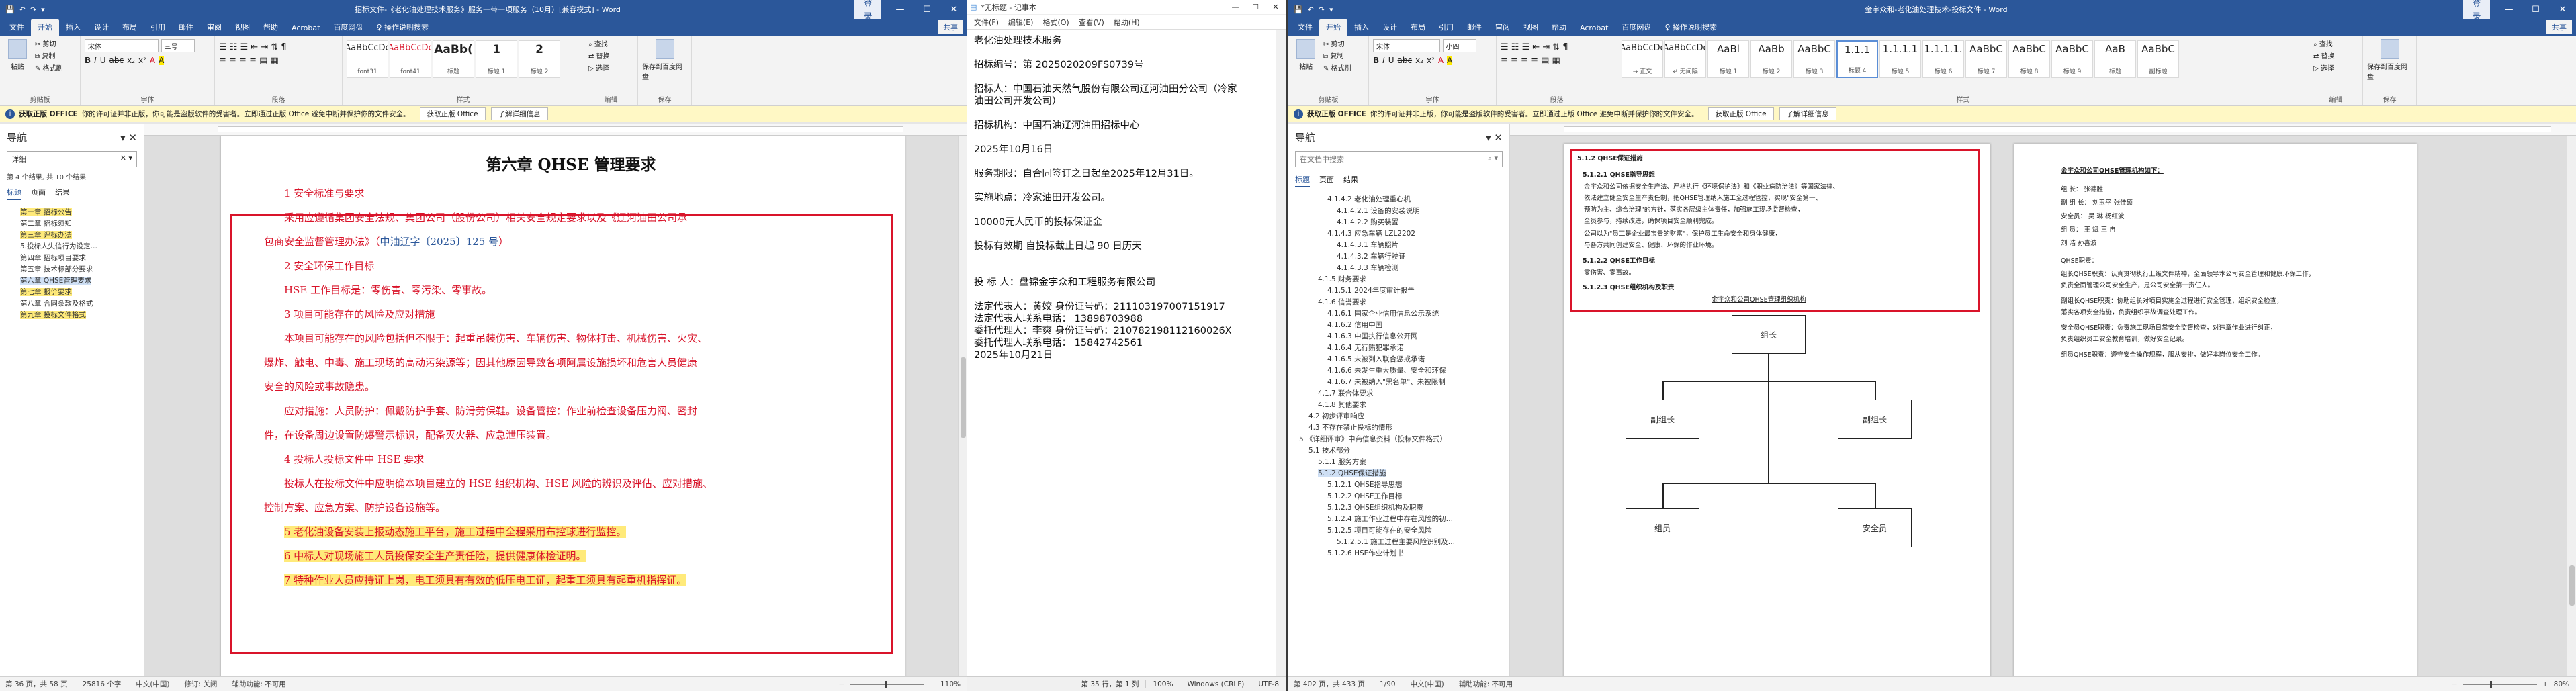  What do you see at coordinates (306, 28) in the screenshot?
I see `tab-acrobat: Acrobat` at bounding box center [306, 28].